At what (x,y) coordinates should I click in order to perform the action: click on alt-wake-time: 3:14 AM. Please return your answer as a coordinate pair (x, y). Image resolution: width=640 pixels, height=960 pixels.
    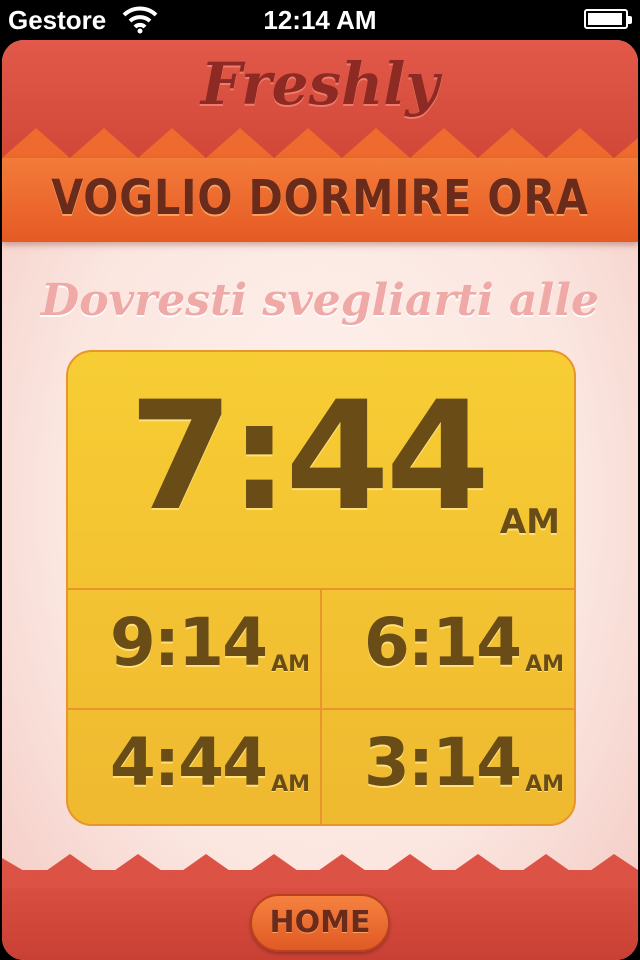
    Looking at the image, I should click on (448, 767).